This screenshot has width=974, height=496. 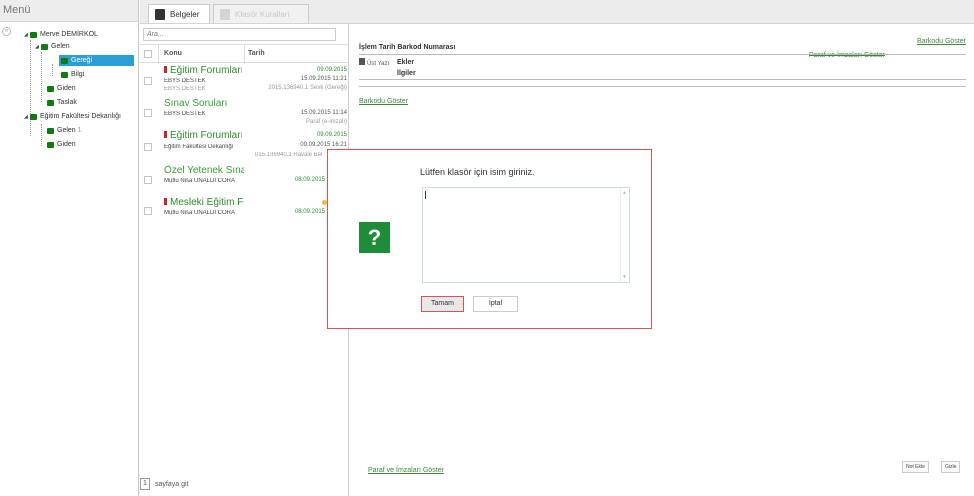 I want to click on tree-item-gelen: ◢ Gelen, so click(x=52, y=46).